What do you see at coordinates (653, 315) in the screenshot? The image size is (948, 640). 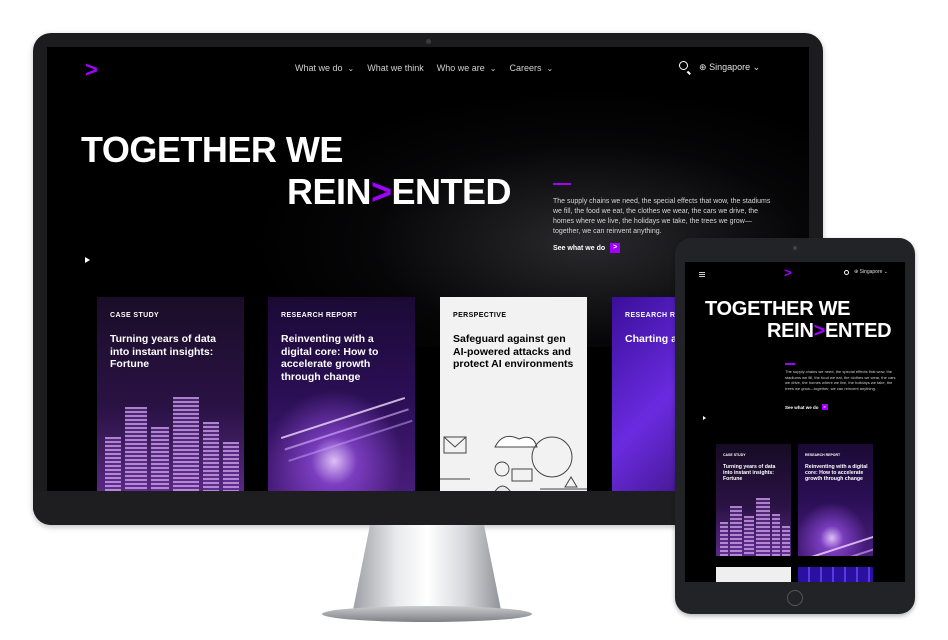 I see `card-tag: RESEARCH RE` at bounding box center [653, 315].